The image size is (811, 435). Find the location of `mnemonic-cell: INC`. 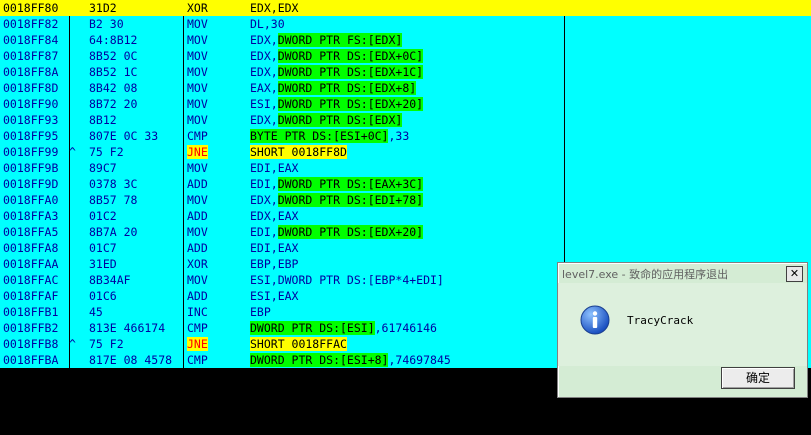

mnemonic-cell: INC is located at coordinates (216, 312).